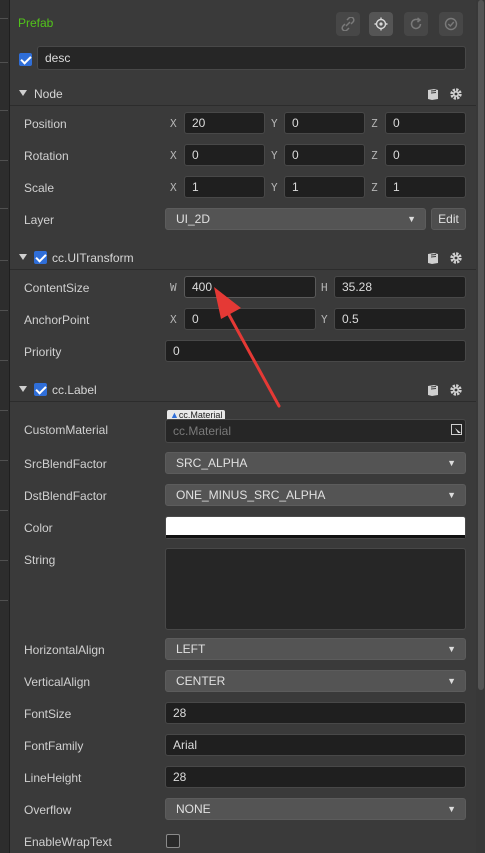 This screenshot has height=853, width=485. I want to click on check-circle-icon, so click(451, 24).